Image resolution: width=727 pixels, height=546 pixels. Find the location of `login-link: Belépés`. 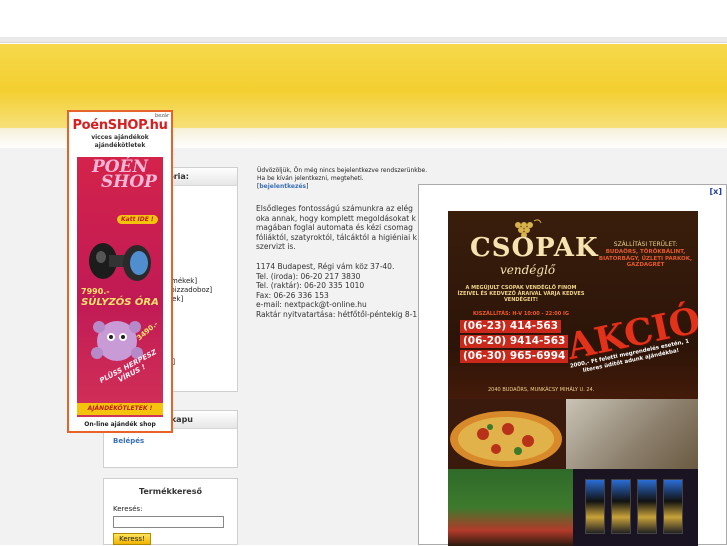

login-link: Belépés is located at coordinates (128, 441).